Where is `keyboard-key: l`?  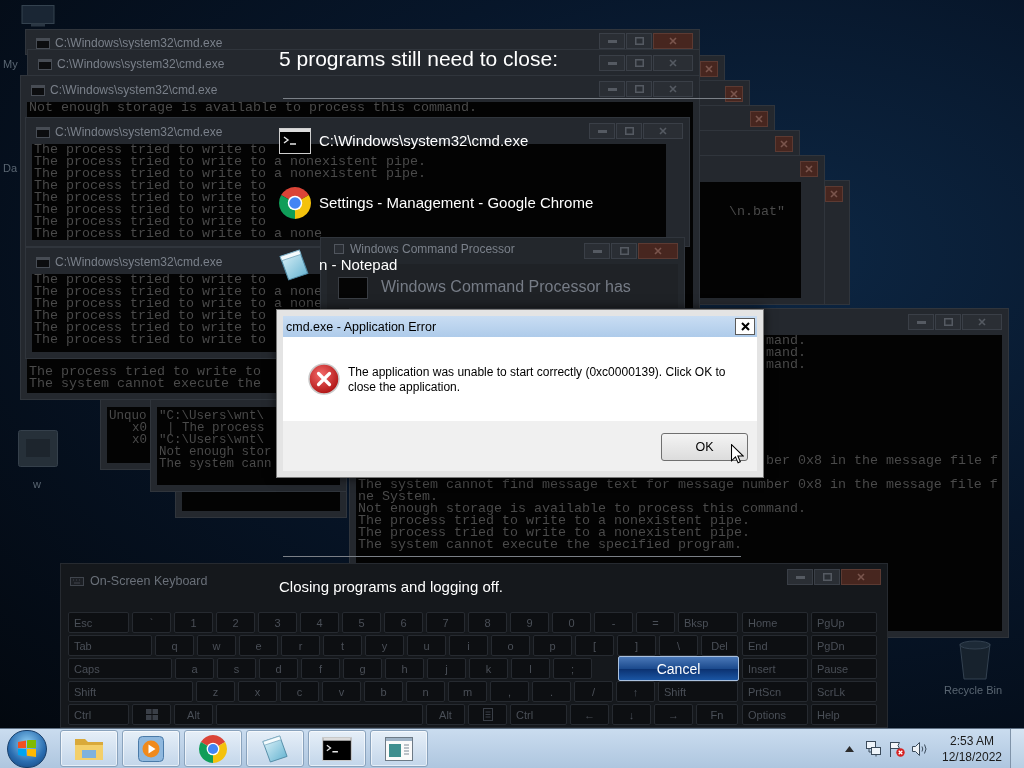
keyboard-key: l is located at coordinates (530, 668).